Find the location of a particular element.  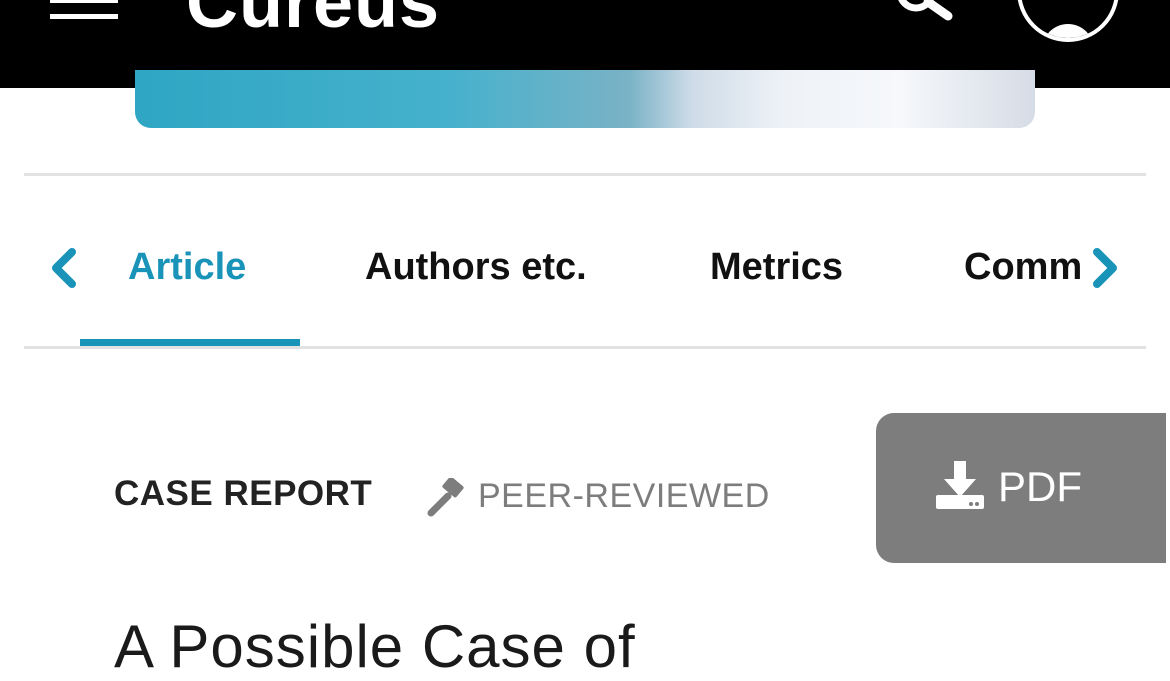

hamburger-menu-icon is located at coordinates (84, 12).